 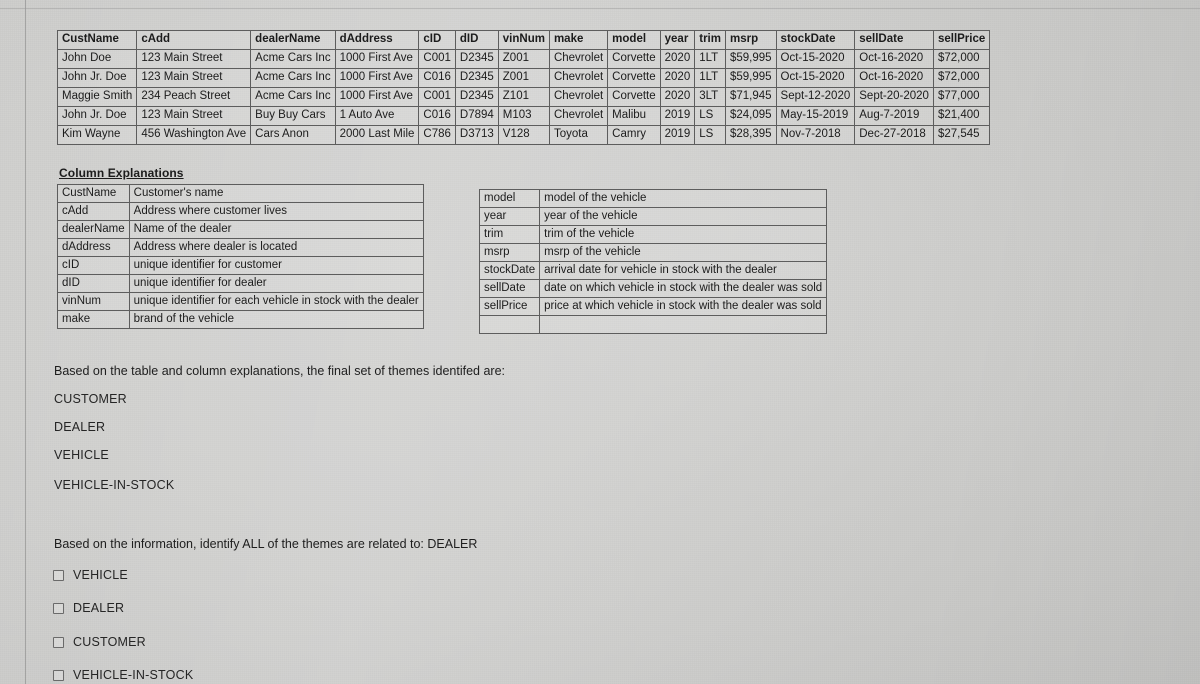 I want to click on column-header-stockdate: stockDate, so click(x=815, y=40).